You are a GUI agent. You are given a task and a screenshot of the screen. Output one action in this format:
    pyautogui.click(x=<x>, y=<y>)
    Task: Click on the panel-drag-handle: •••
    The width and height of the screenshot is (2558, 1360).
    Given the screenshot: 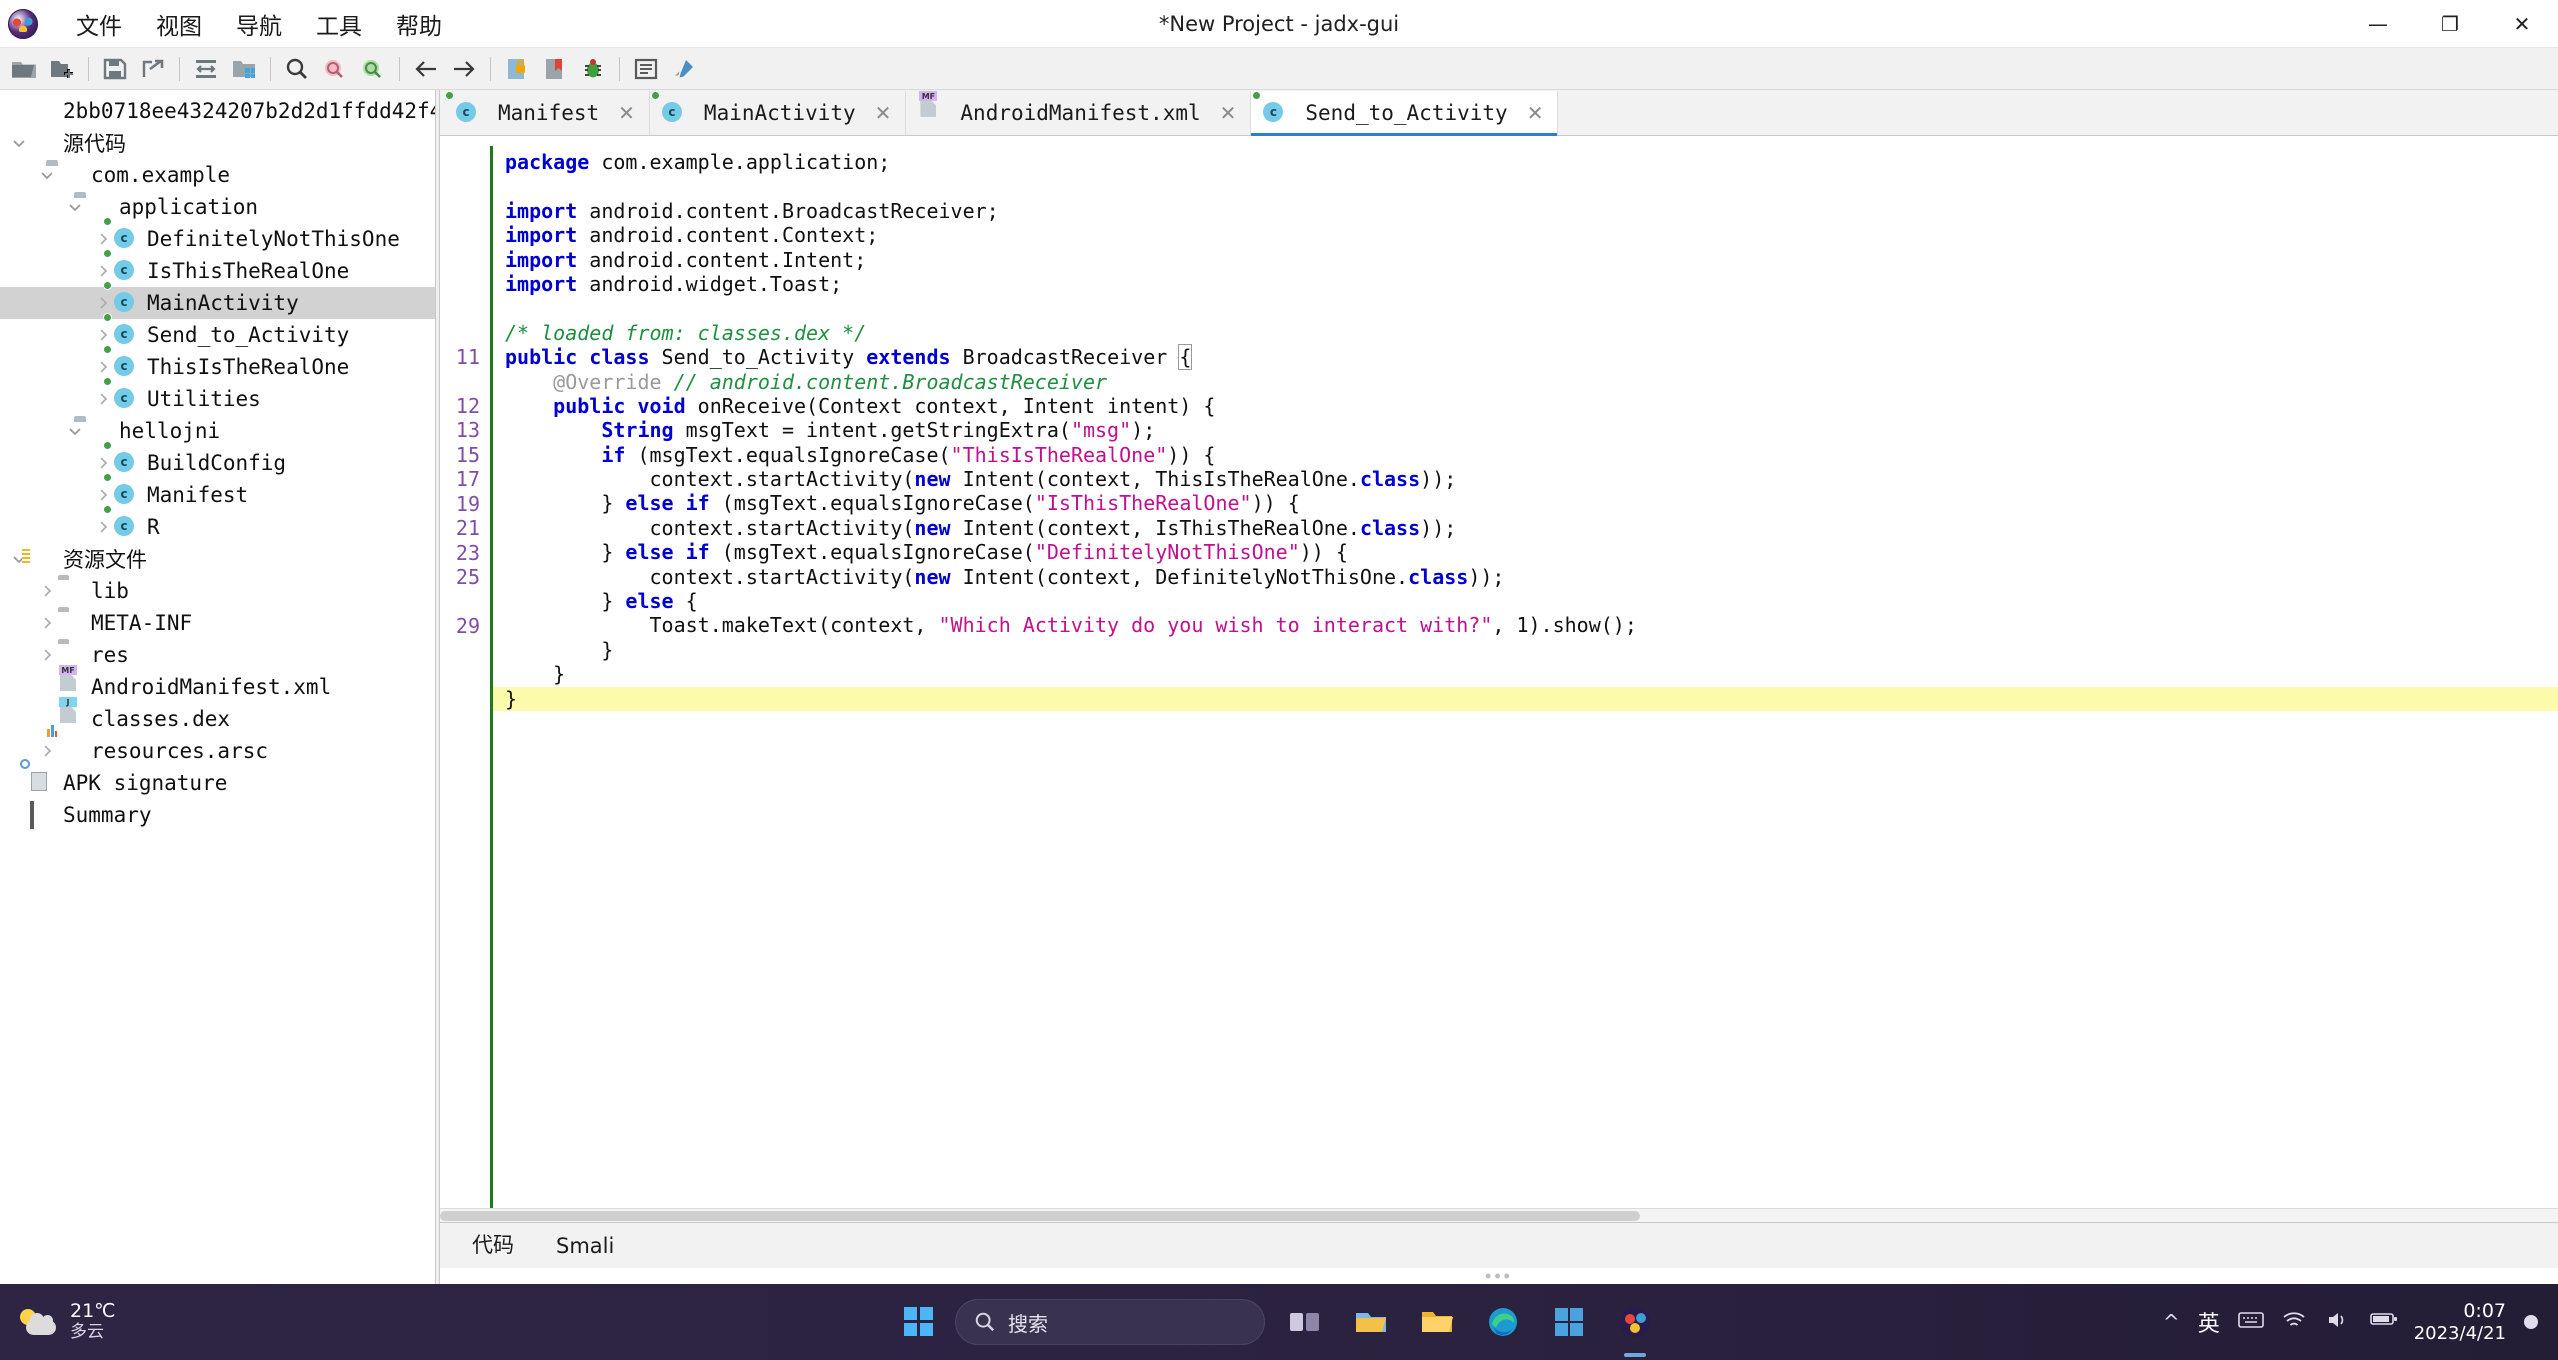 What is the action you would take?
    pyautogui.click(x=1499, y=1276)
    